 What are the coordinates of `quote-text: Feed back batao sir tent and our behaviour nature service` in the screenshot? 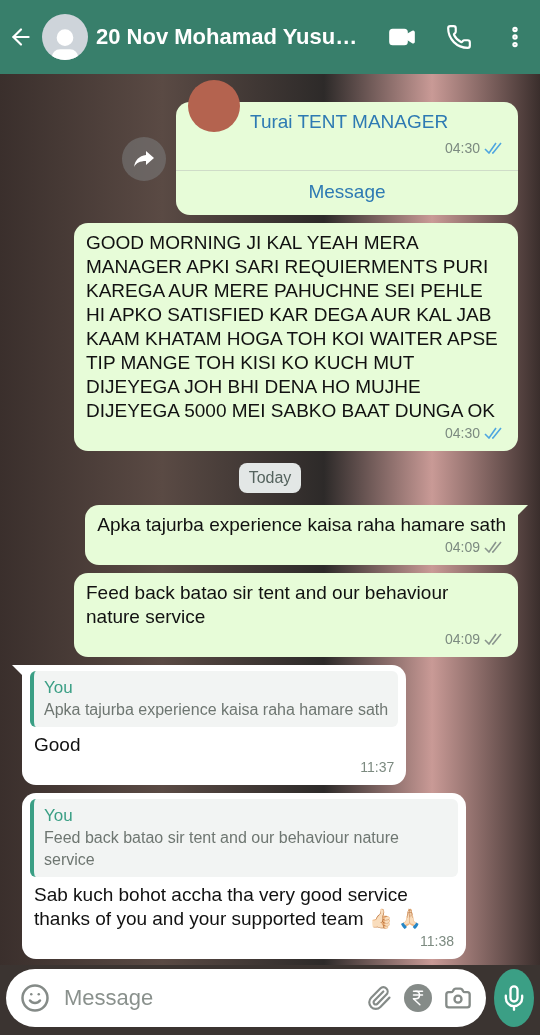 It's located at (222, 849).